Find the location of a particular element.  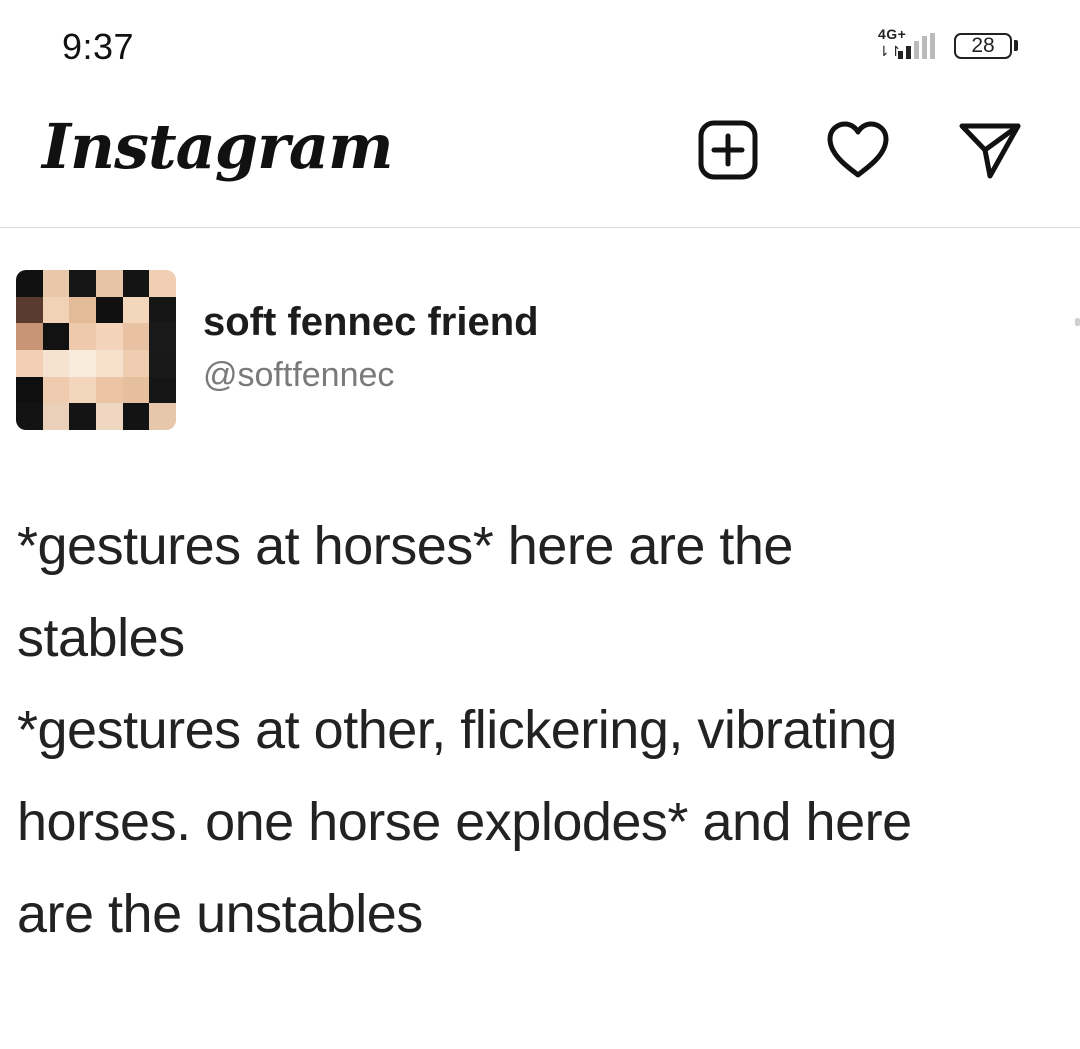

instagram-logo: Instagram is located at coordinates (218, 146).